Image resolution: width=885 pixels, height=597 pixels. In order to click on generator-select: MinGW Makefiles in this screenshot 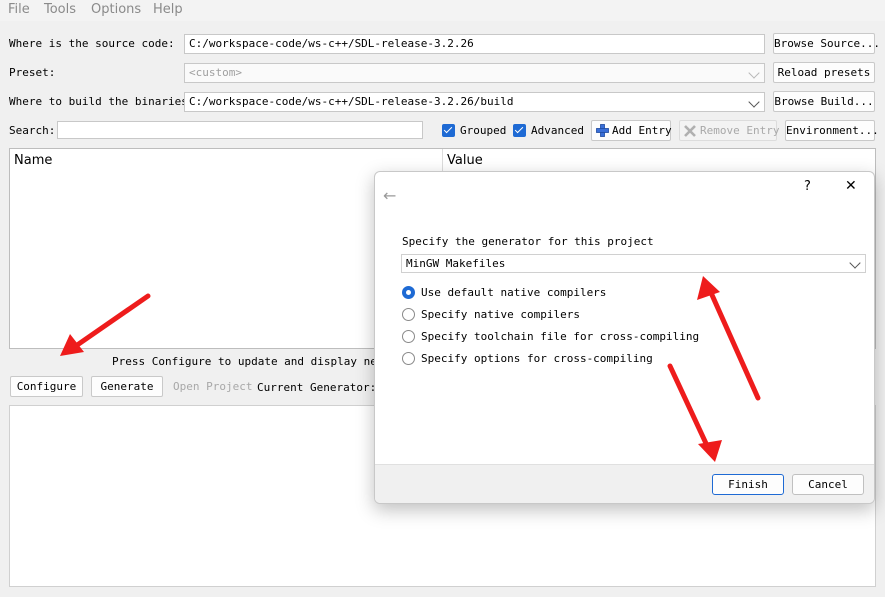, I will do `click(633, 263)`.